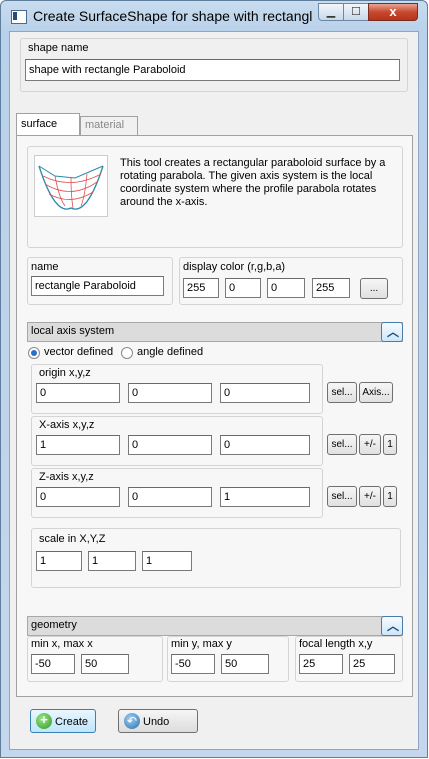 The width and height of the screenshot is (429, 759). I want to click on color-b-input, so click(286, 288).